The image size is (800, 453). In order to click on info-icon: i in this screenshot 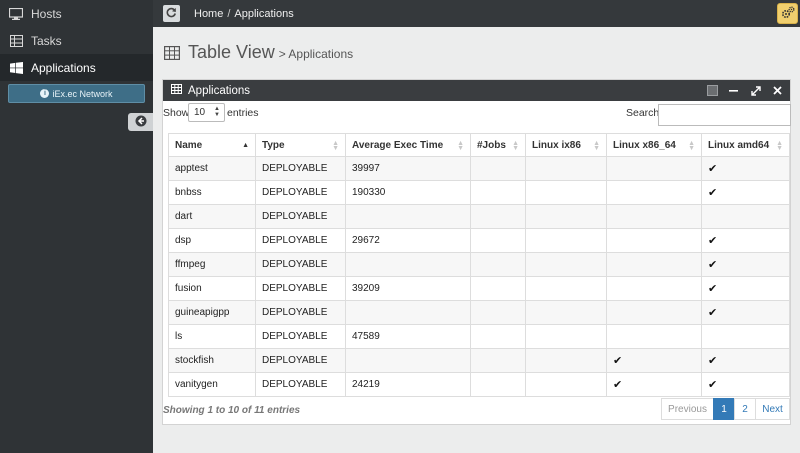, I will do `click(45, 93)`.